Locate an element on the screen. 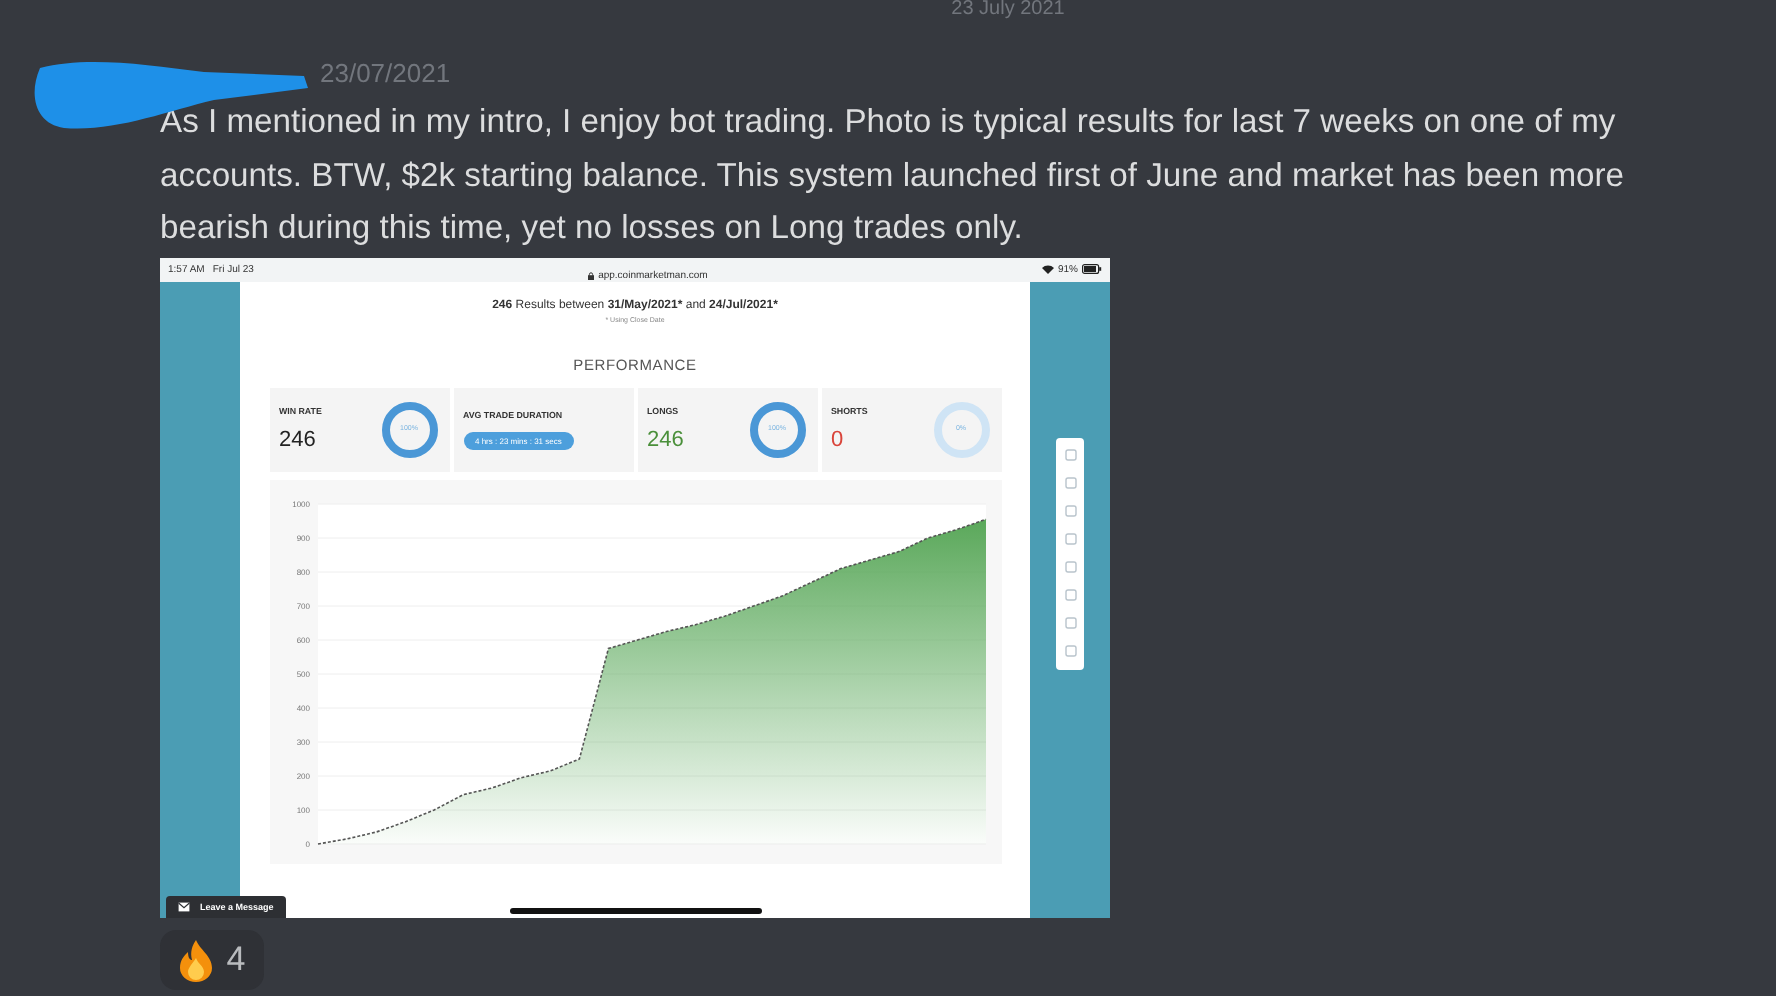  date-divider: 23 July 2021 is located at coordinates (1008, 12).